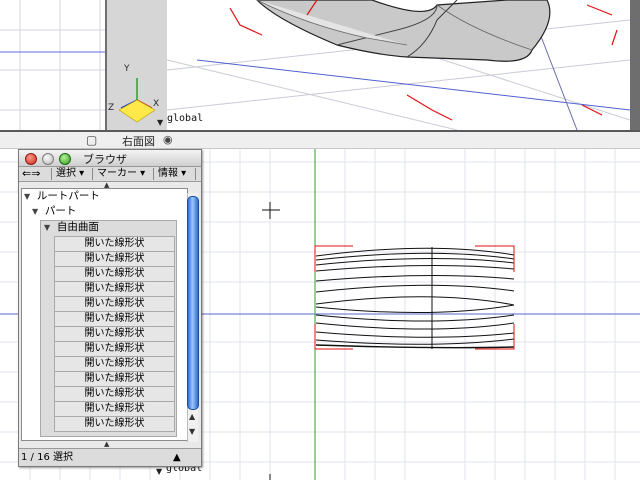 This screenshot has width=640, height=480. What do you see at coordinates (320, 140) in the screenshot?
I see `view-title-bar: ▢ 右面図 ◉` at bounding box center [320, 140].